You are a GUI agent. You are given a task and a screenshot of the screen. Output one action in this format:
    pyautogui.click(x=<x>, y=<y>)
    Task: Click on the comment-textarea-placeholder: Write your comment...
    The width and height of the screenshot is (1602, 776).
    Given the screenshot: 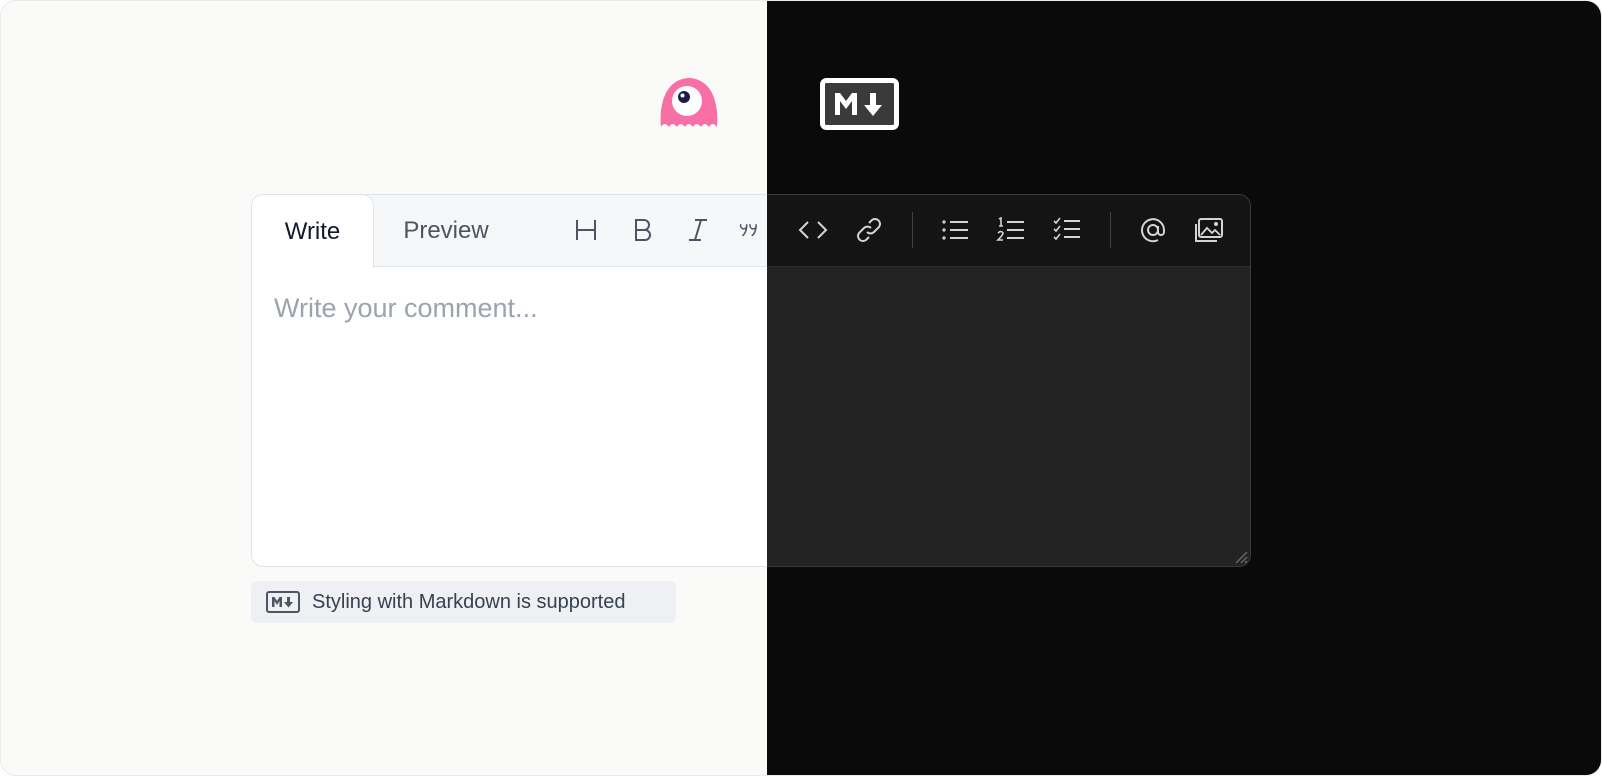 What is the action you would take?
    pyautogui.click(x=406, y=308)
    